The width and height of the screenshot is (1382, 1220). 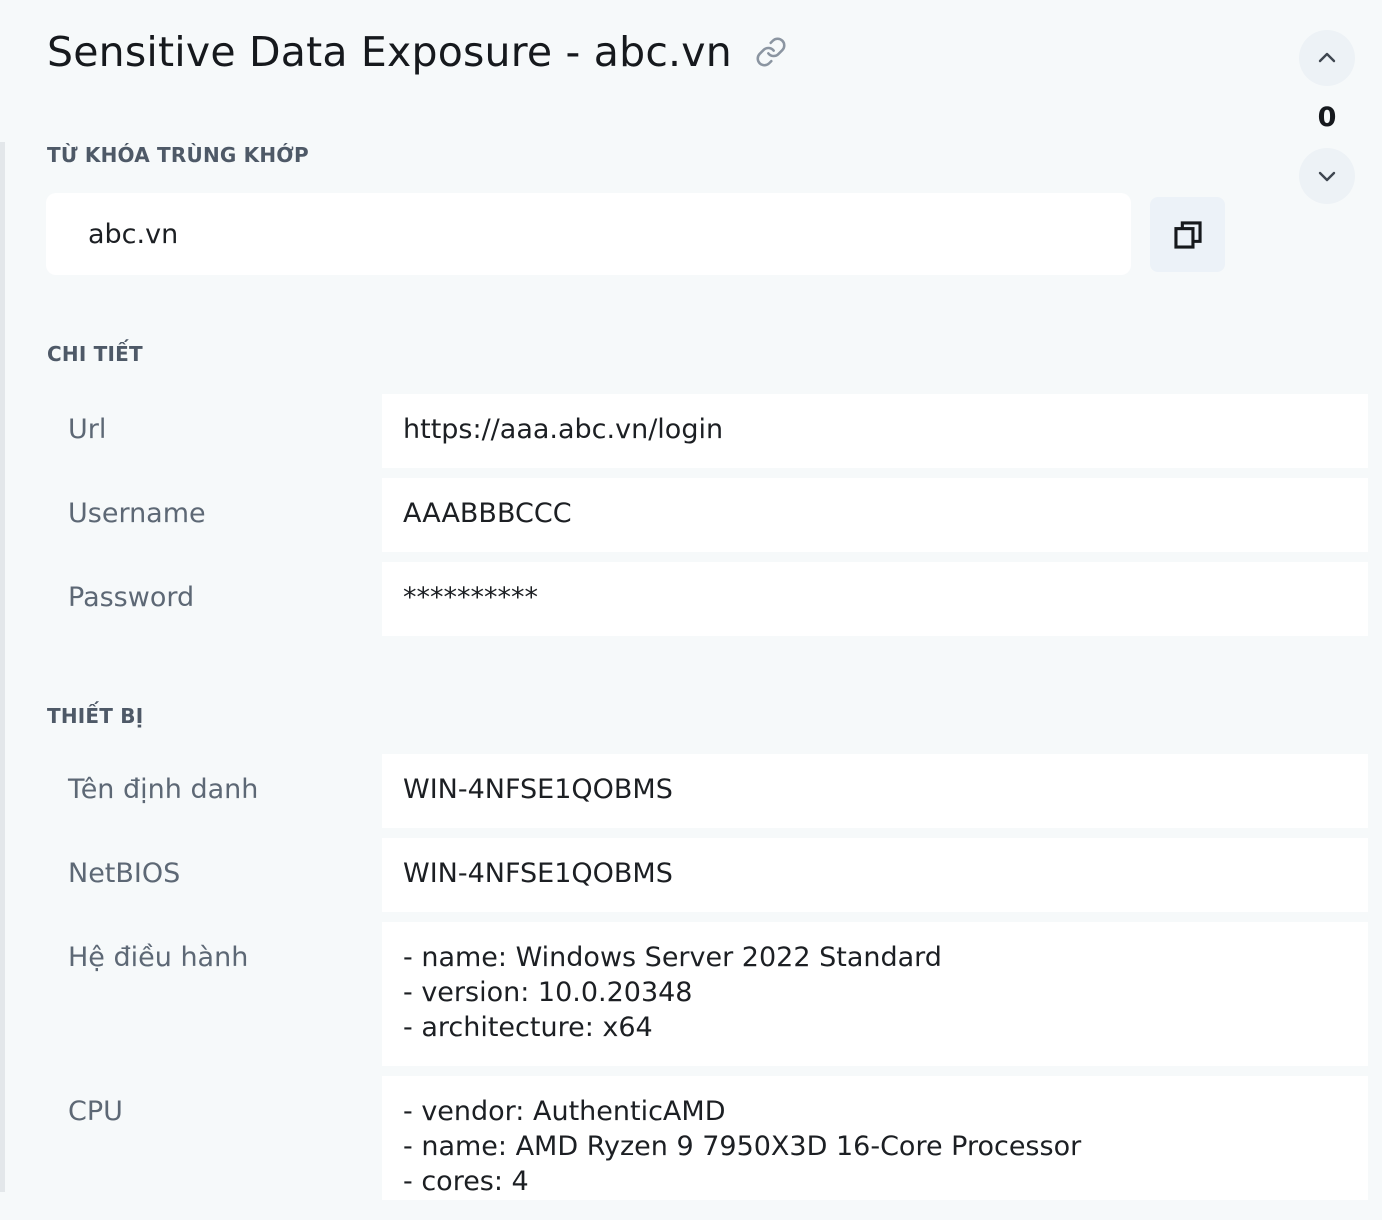 What do you see at coordinates (137, 513) in the screenshot?
I see `detail-label-username: Username` at bounding box center [137, 513].